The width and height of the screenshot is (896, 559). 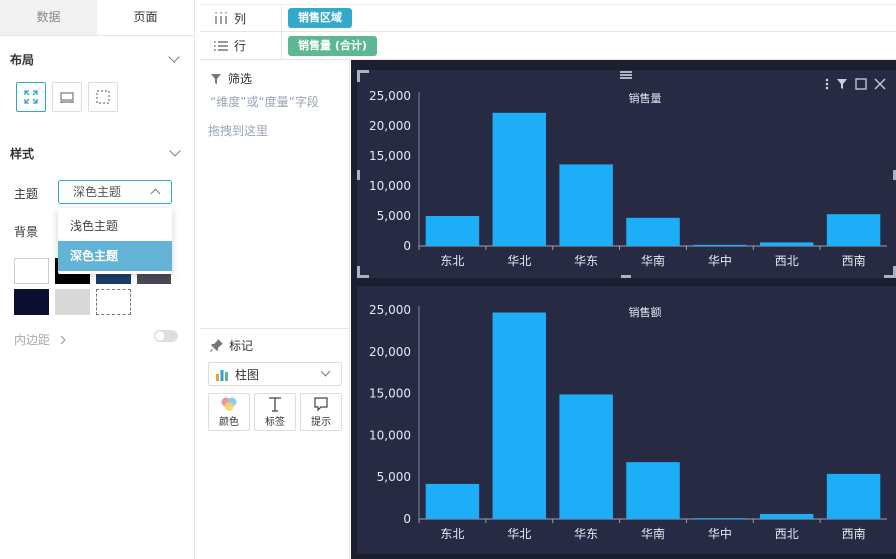 What do you see at coordinates (854, 533) in the screenshot?
I see `x-tick-label: 西南` at bounding box center [854, 533].